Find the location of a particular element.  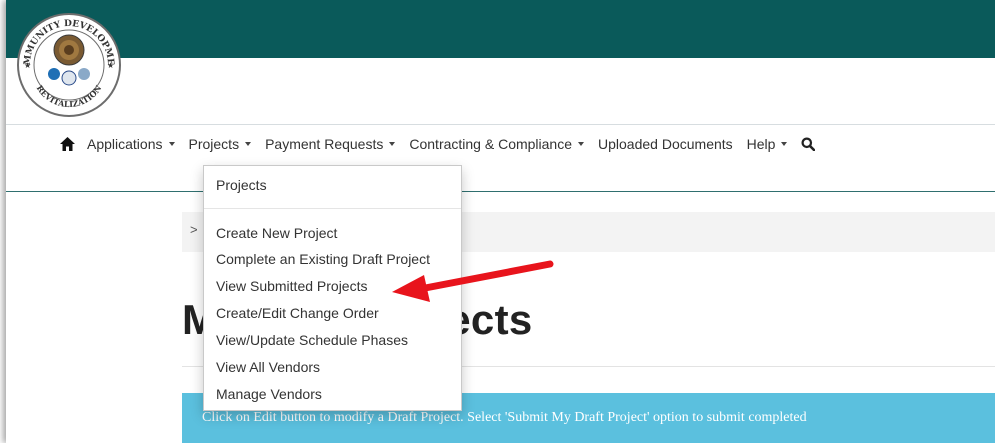

nav-applications: Applications is located at coordinates (131, 144).